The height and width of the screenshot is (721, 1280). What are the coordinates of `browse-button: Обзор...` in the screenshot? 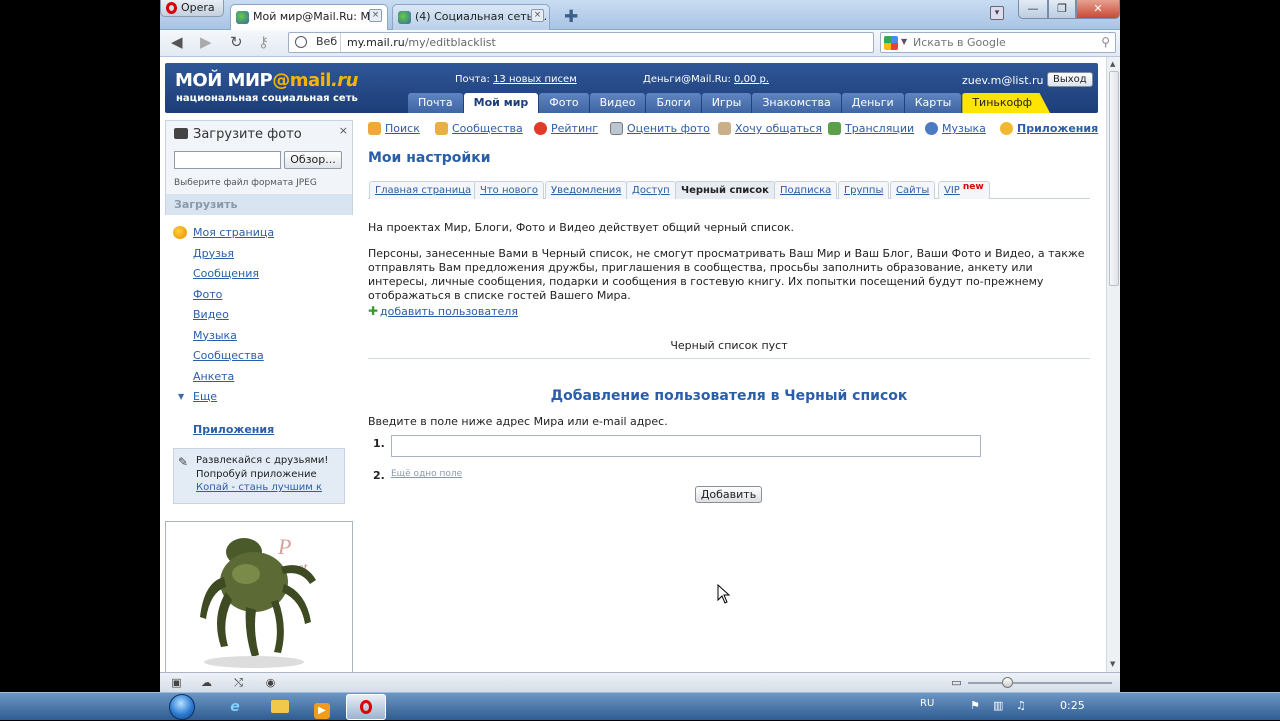 It's located at (313, 160).